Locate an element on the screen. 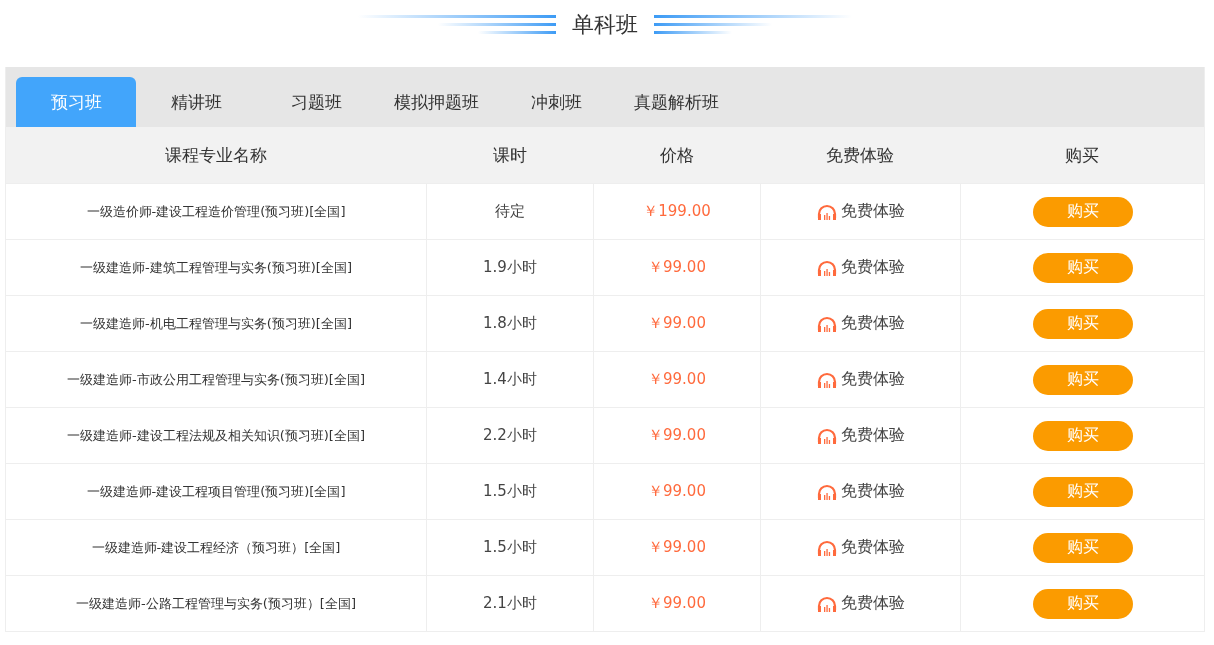  course-hours: 待定 is located at coordinates (510, 211).